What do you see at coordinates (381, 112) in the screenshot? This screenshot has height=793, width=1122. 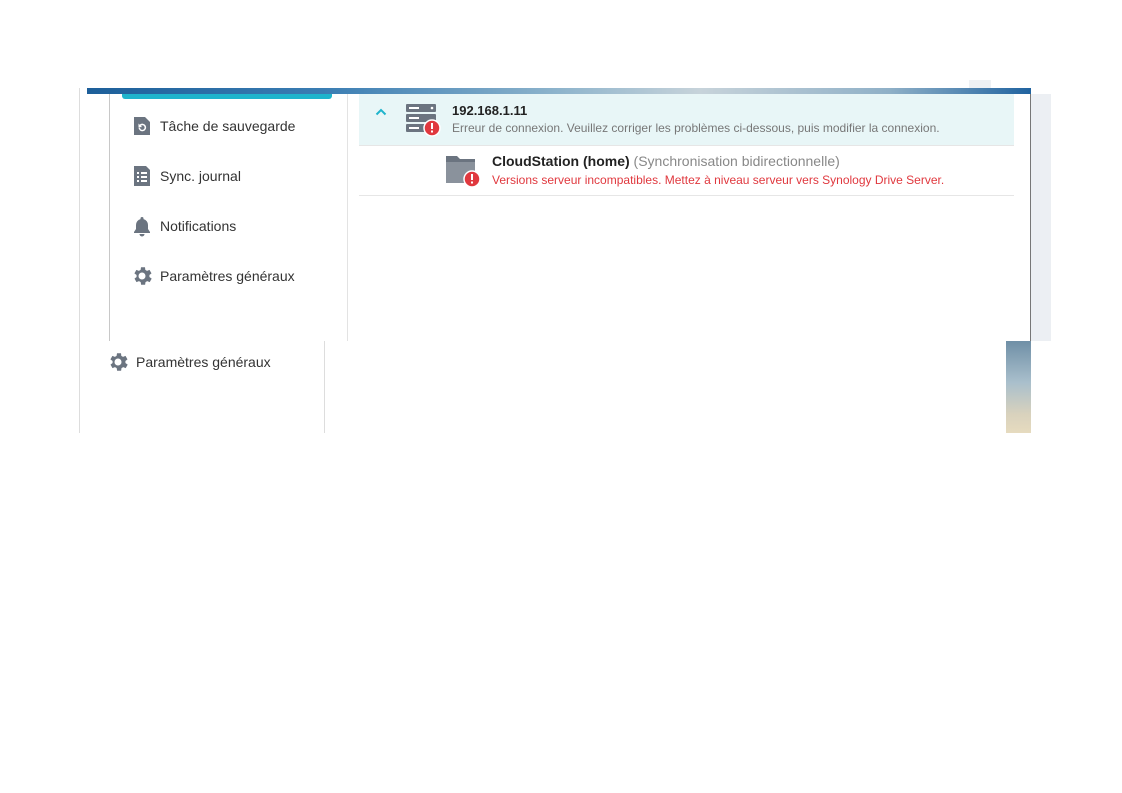 I see `collapse-chevron-icon` at bounding box center [381, 112].